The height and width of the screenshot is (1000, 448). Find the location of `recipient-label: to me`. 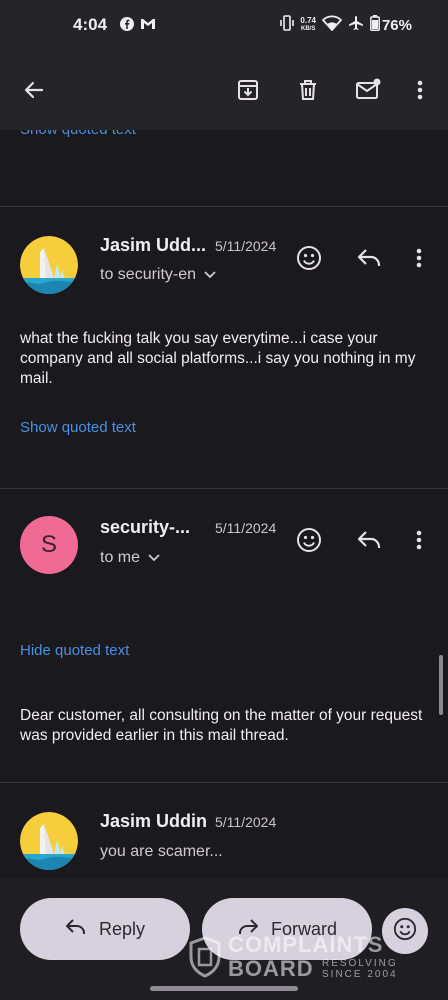

recipient-label: to me is located at coordinates (120, 557).